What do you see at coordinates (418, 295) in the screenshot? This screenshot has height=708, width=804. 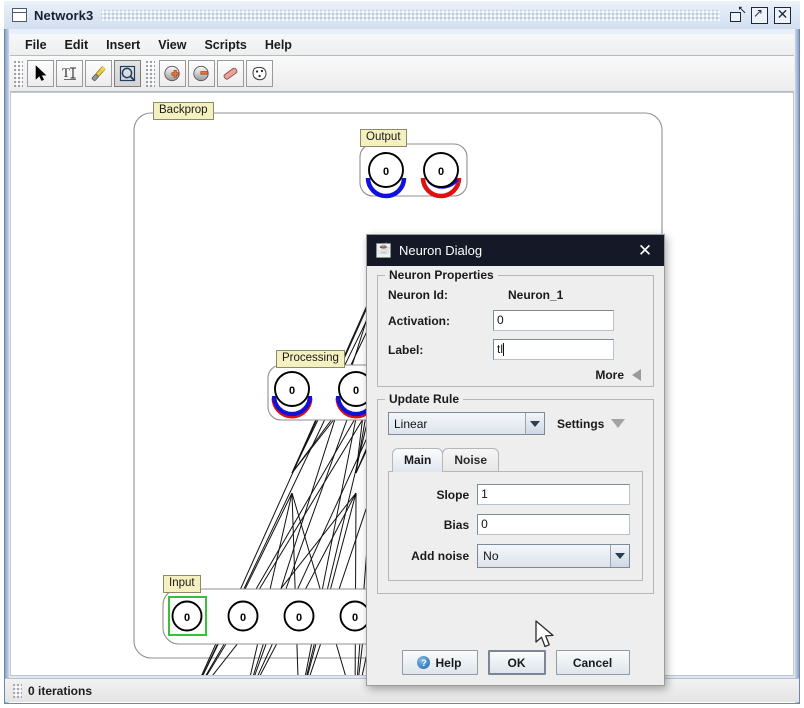 I see `neuron-id-label: Neuron Id:` at bounding box center [418, 295].